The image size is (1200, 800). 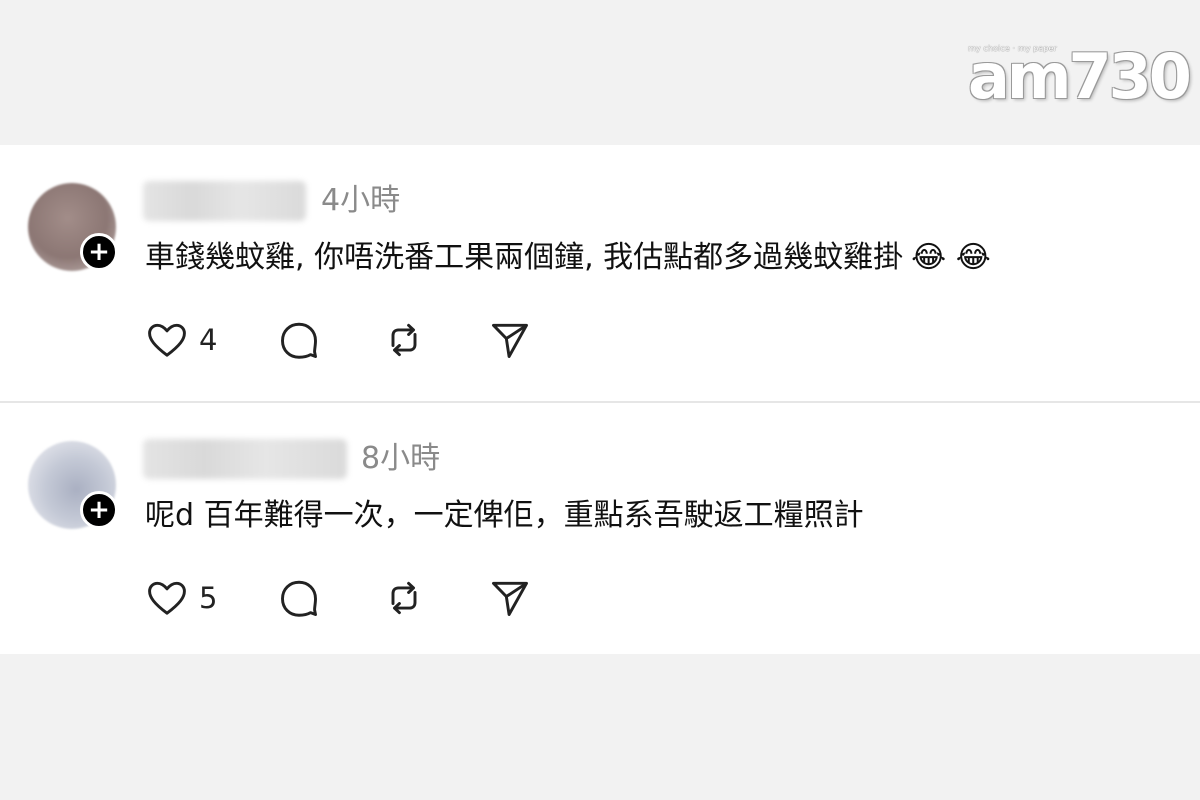 What do you see at coordinates (1080, 72) in the screenshot?
I see `am730-logo: am730 my choice · my paper` at bounding box center [1080, 72].